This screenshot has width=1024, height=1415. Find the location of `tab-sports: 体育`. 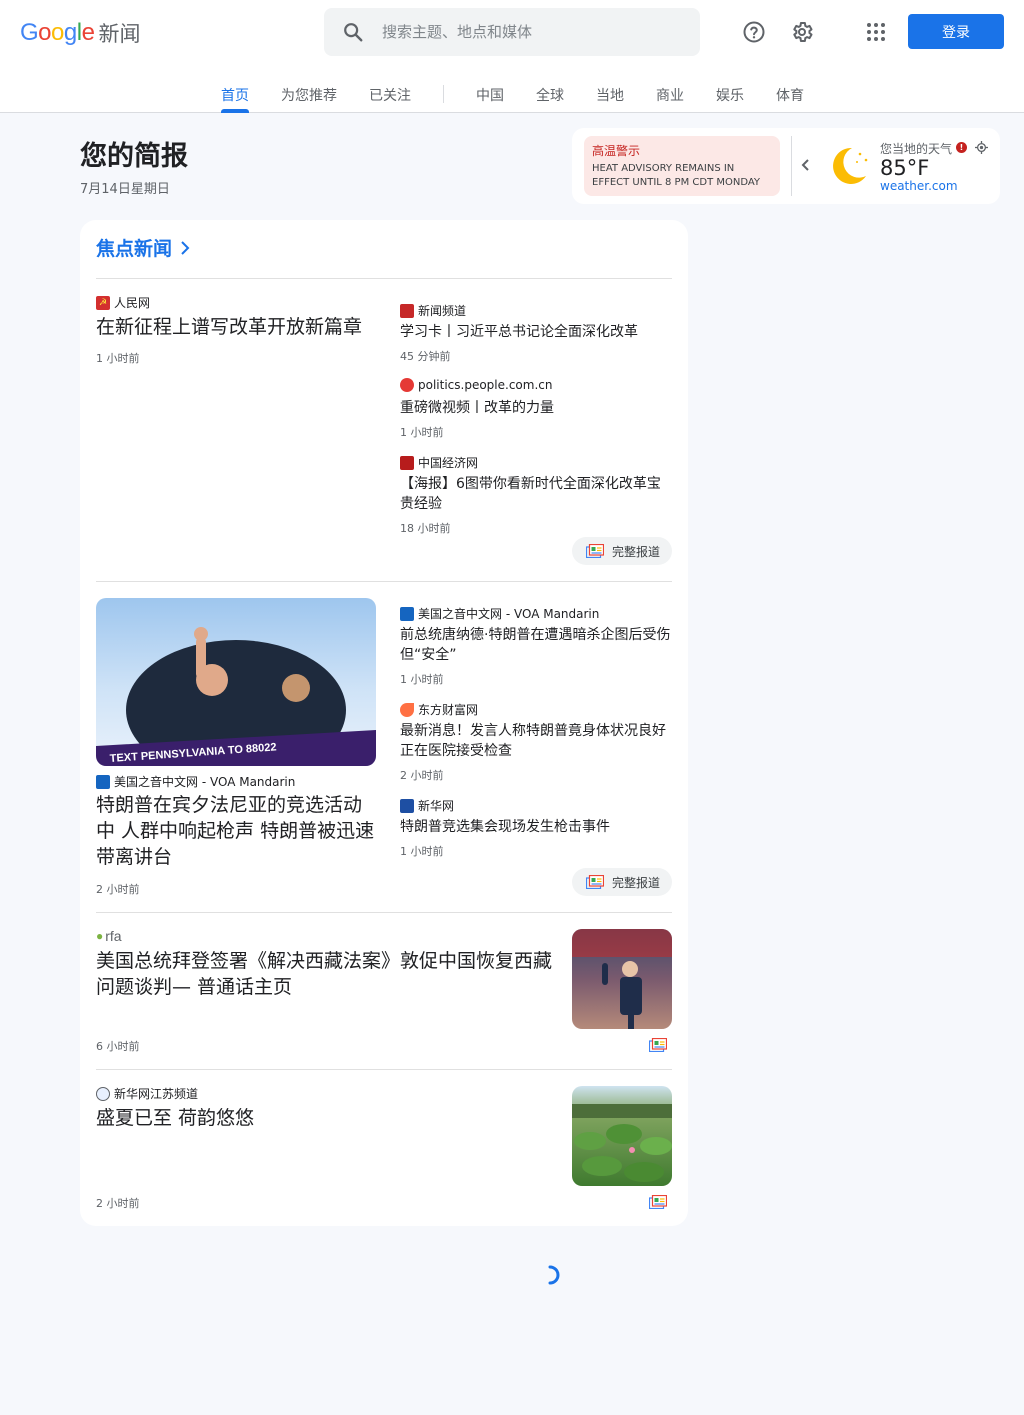

tab-sports: 体育 is located at coordinates (790, 95).